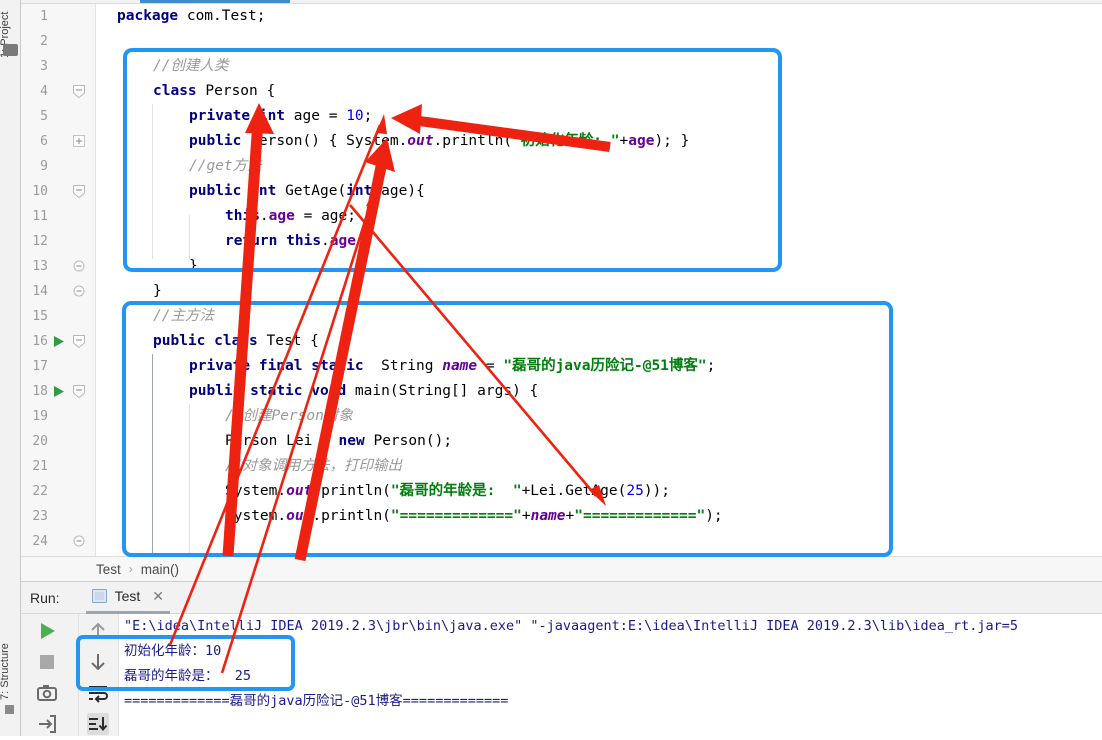 The height and width of the screenshot is (740, 1102). I want to click on line-number: 13, so click(40, 266).